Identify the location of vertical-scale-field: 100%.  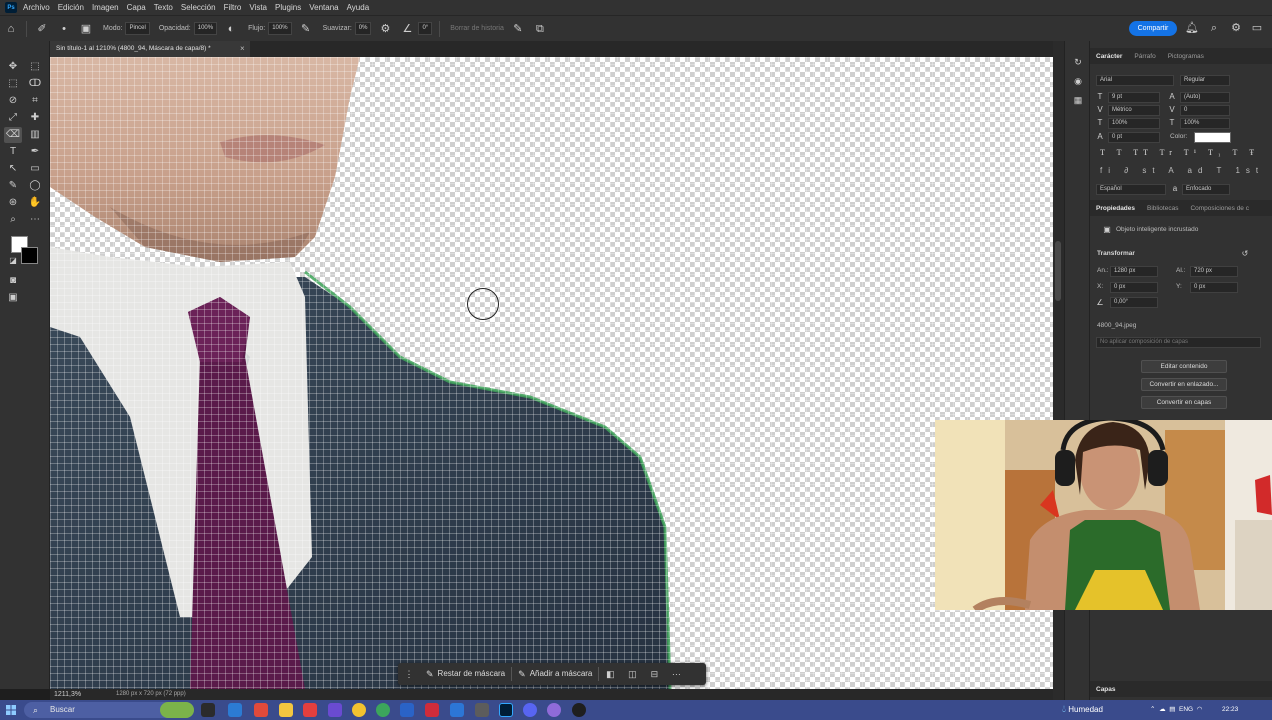
(1134, 123).